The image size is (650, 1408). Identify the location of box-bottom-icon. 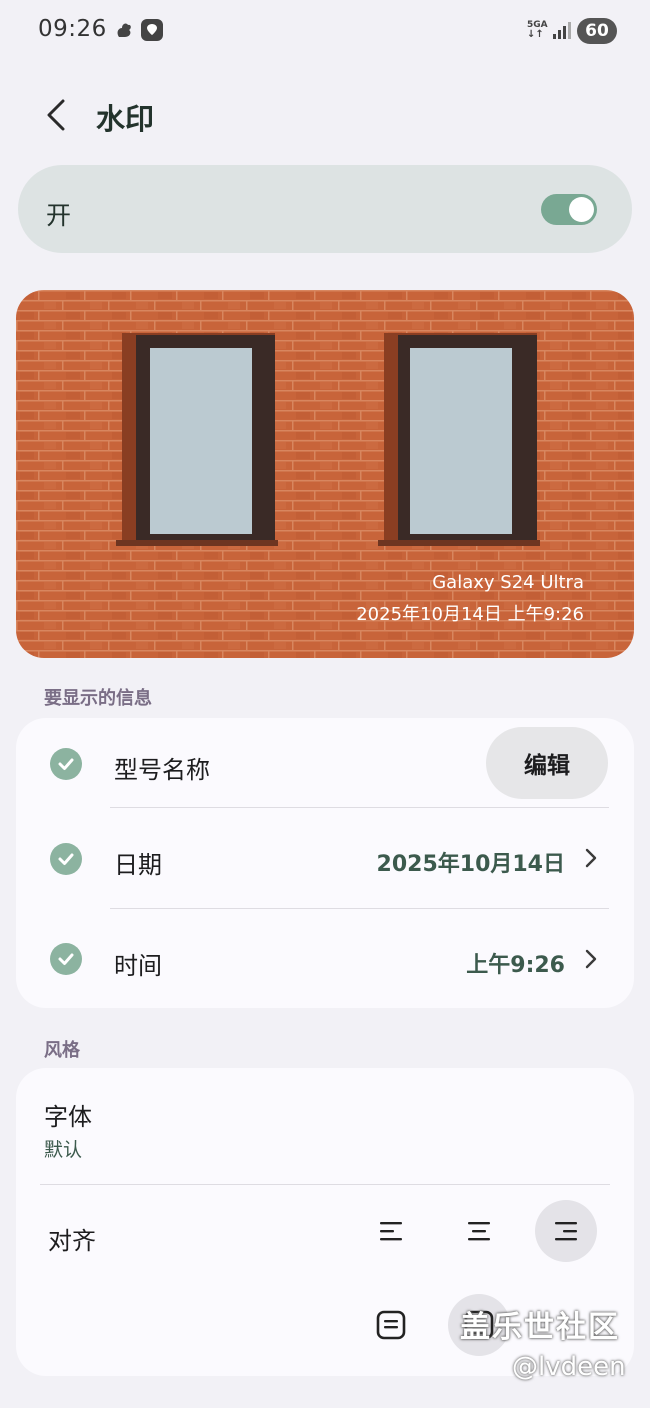
(391, 1325).